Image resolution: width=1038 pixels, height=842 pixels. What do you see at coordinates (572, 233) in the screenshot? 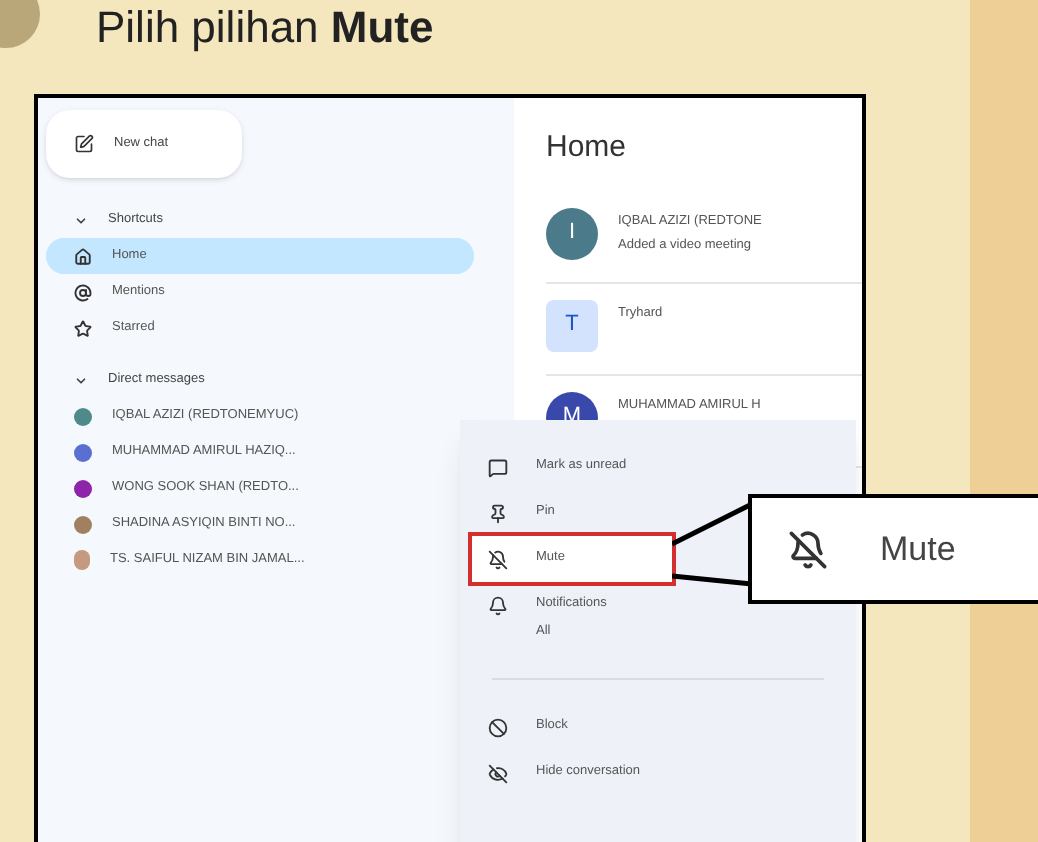
I see `avatar: I` at bounding box center [572, 233].